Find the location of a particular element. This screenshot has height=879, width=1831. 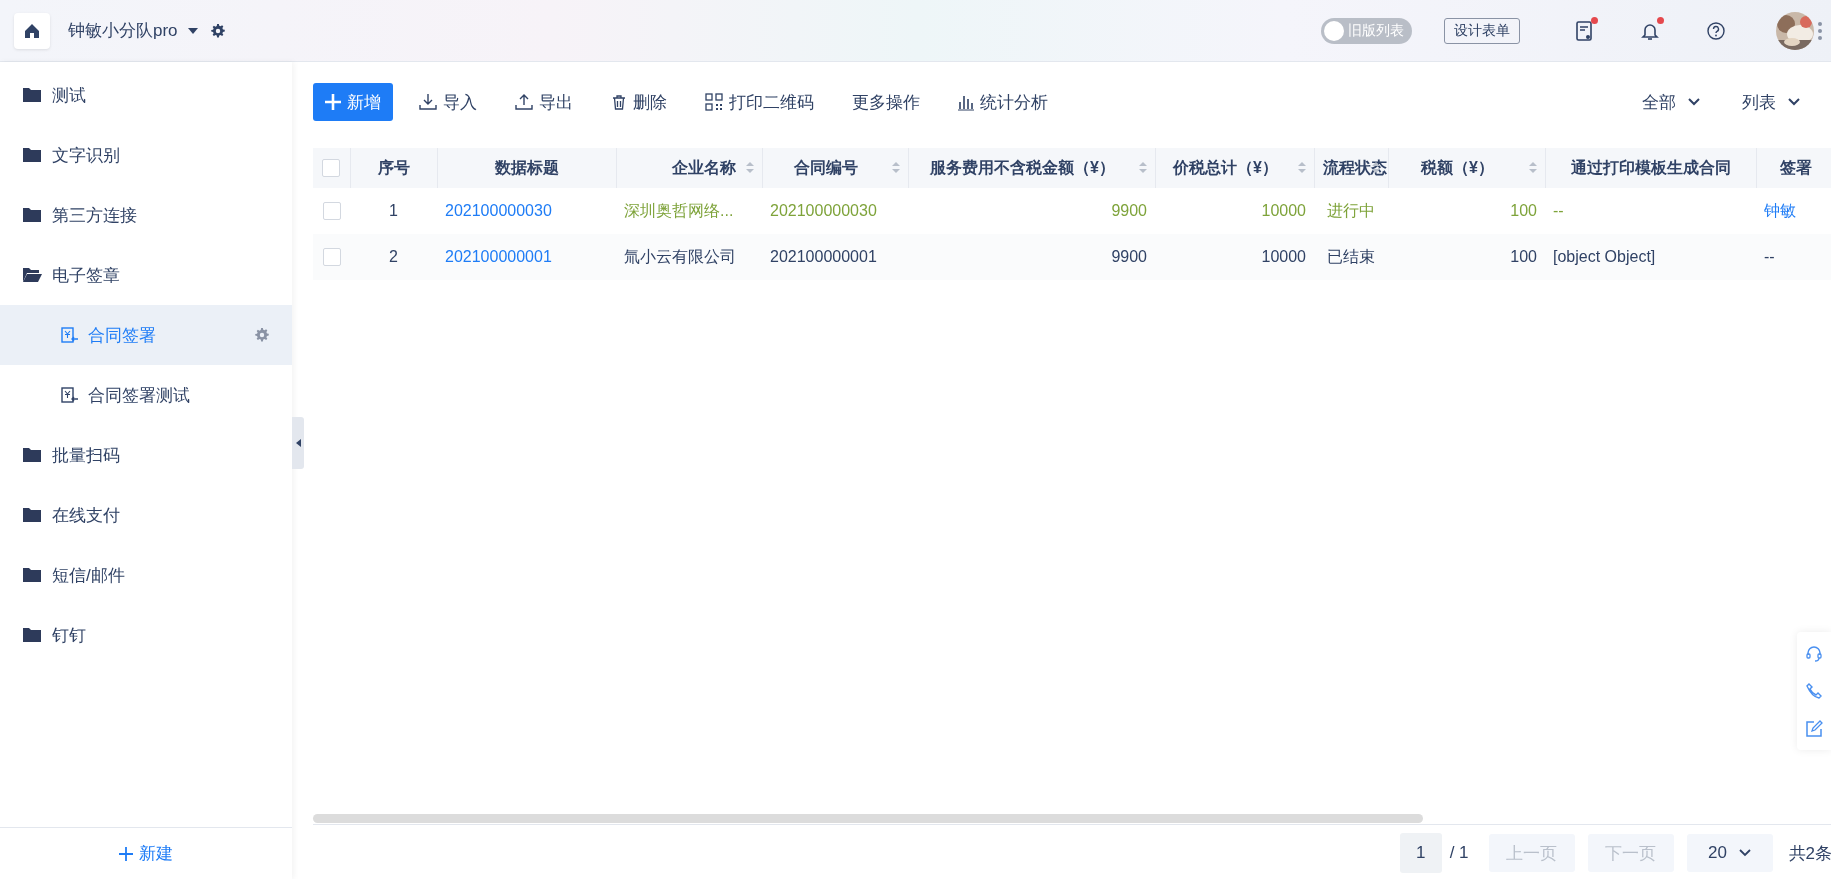

toolbar-button: 删除 is located at coordinates (639, 102).